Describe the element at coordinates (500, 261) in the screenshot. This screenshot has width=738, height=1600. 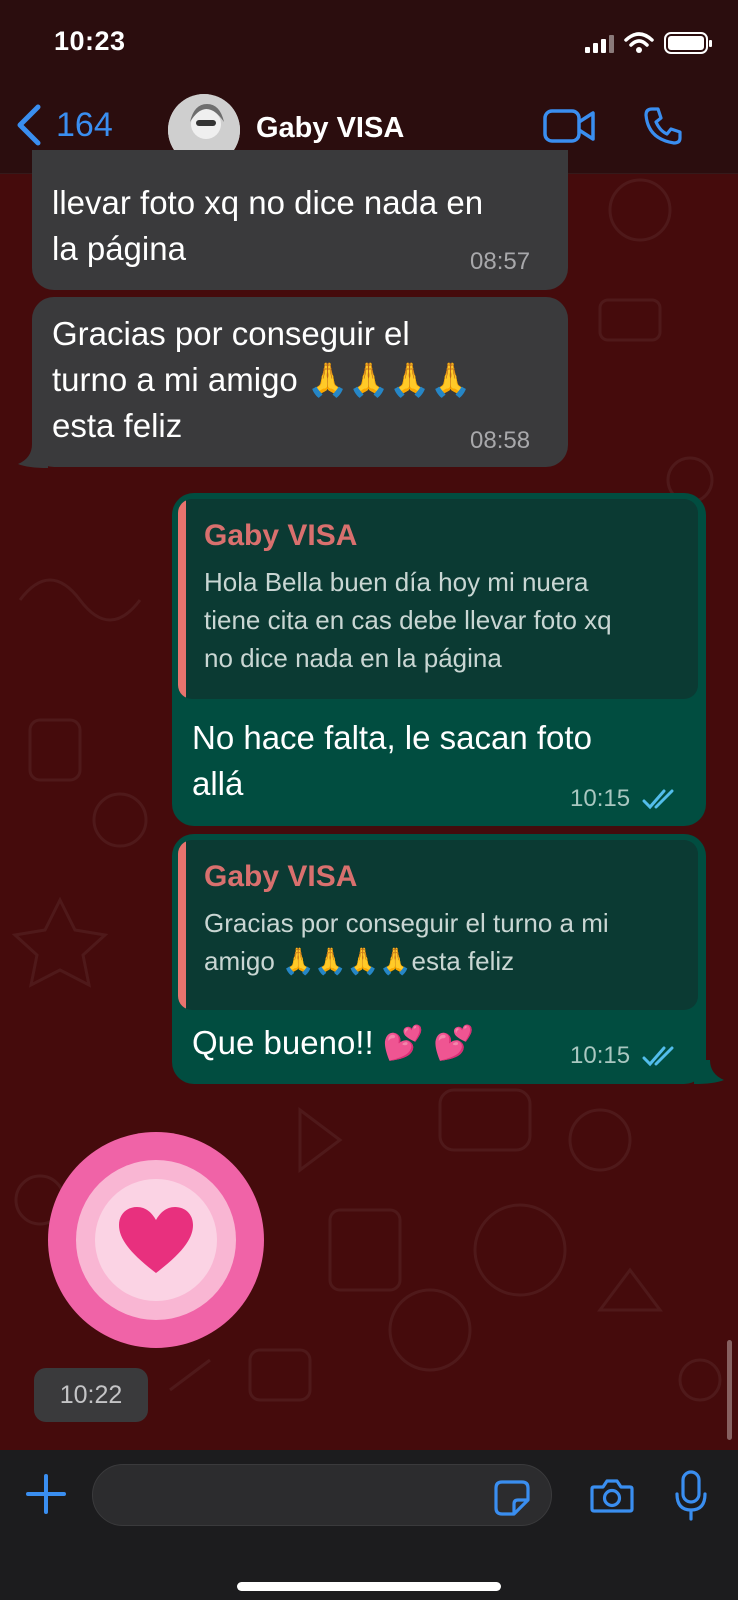
I see `message-time: 08:57` at that location.